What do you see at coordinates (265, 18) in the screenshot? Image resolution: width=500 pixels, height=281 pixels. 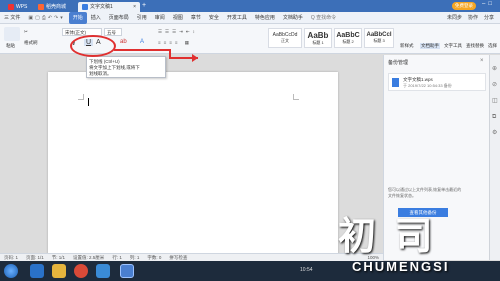 I see `menu-features: 特色应用` at bounding box center [265, 18].